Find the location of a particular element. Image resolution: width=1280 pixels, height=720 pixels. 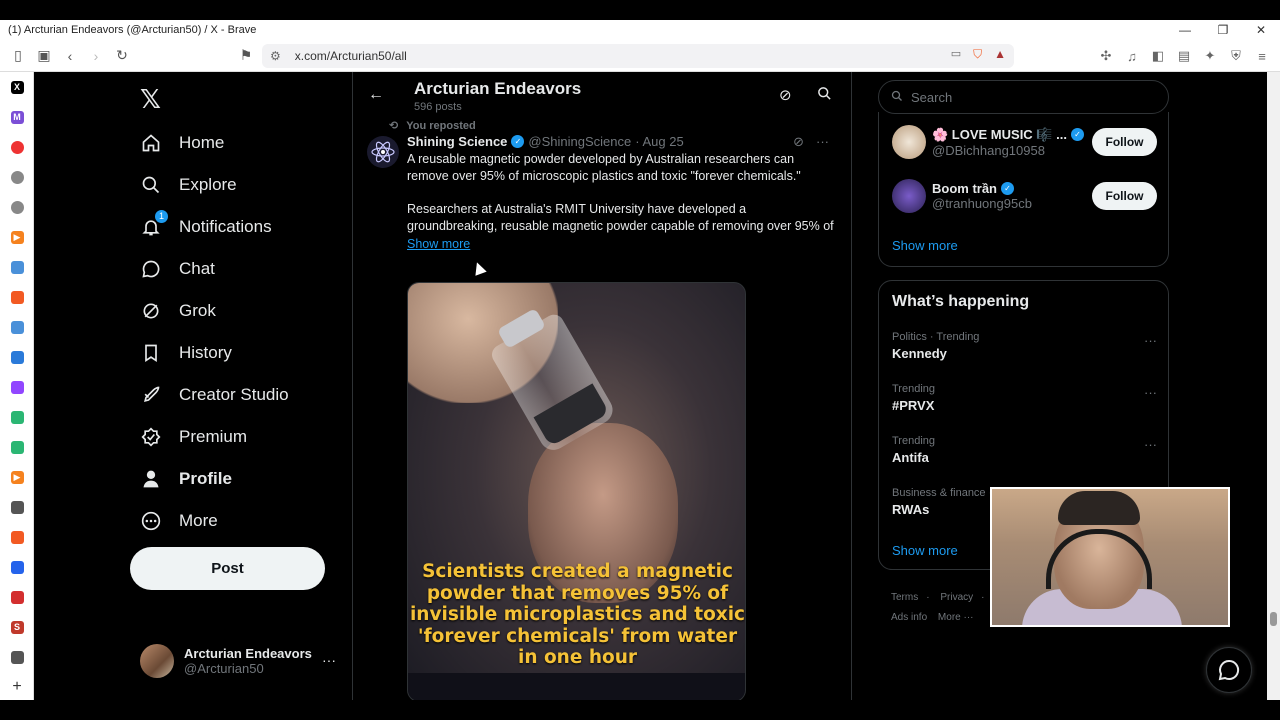

tweet-author-avatar is located at coordinates (383, 152).